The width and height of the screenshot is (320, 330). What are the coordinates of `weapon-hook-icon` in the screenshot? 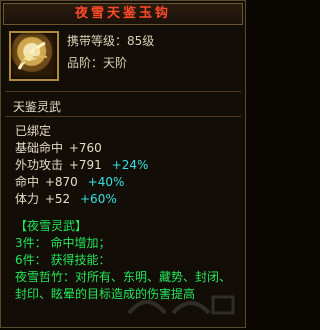 It's located at (34, 56).